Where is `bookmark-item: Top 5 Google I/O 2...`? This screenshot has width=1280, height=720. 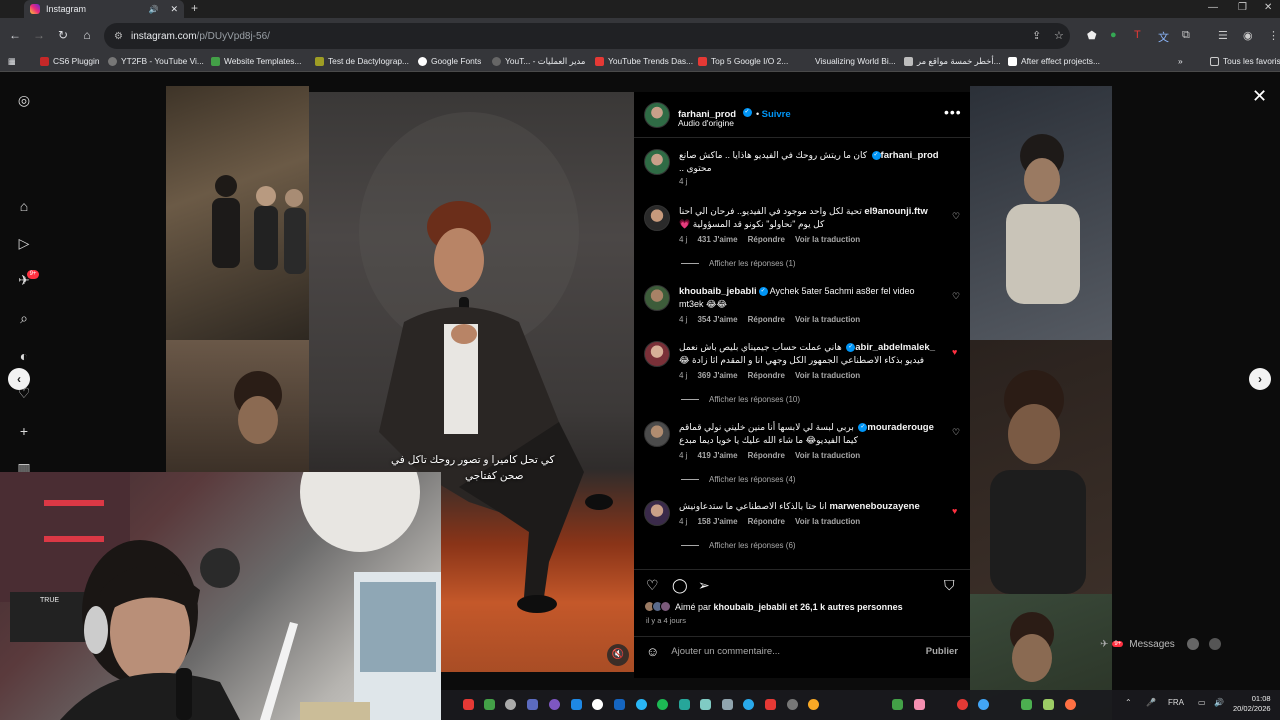
bookmark-item: Top 5 Google I/O 2... is located at coordinates (743, 61).